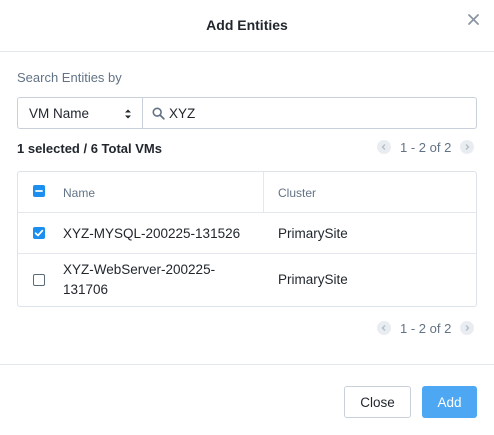 The height and width of the screenshot is (435, 494). What do you see at coordinates (377, 402) in the screenshot?
I see `close-button: Close` at bounding box center [377, 402].